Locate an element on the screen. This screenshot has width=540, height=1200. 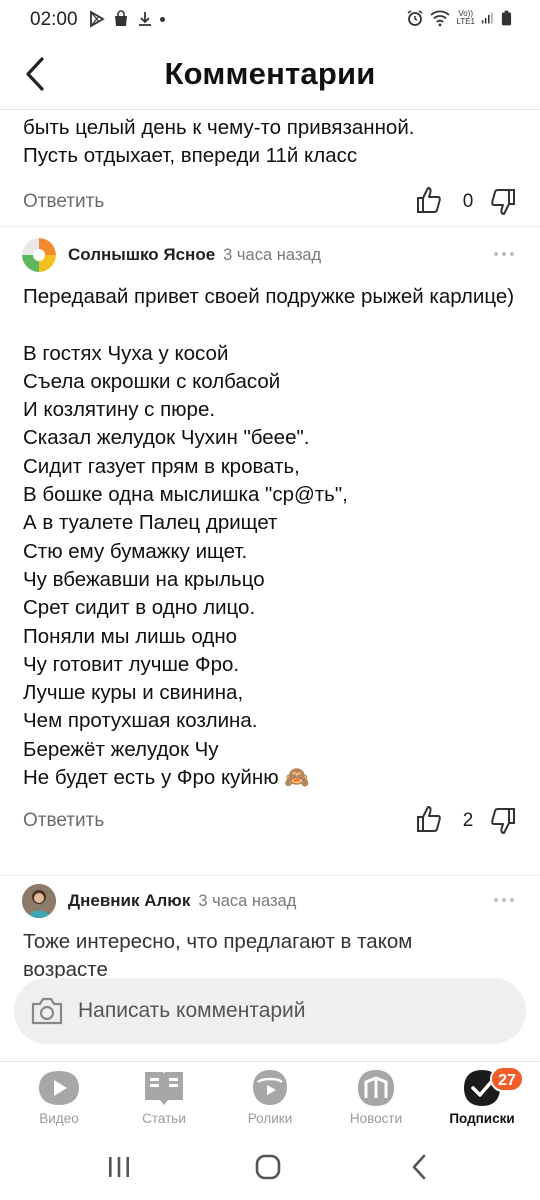
nav-label: Подписки is located at coordinates (482, 1118).